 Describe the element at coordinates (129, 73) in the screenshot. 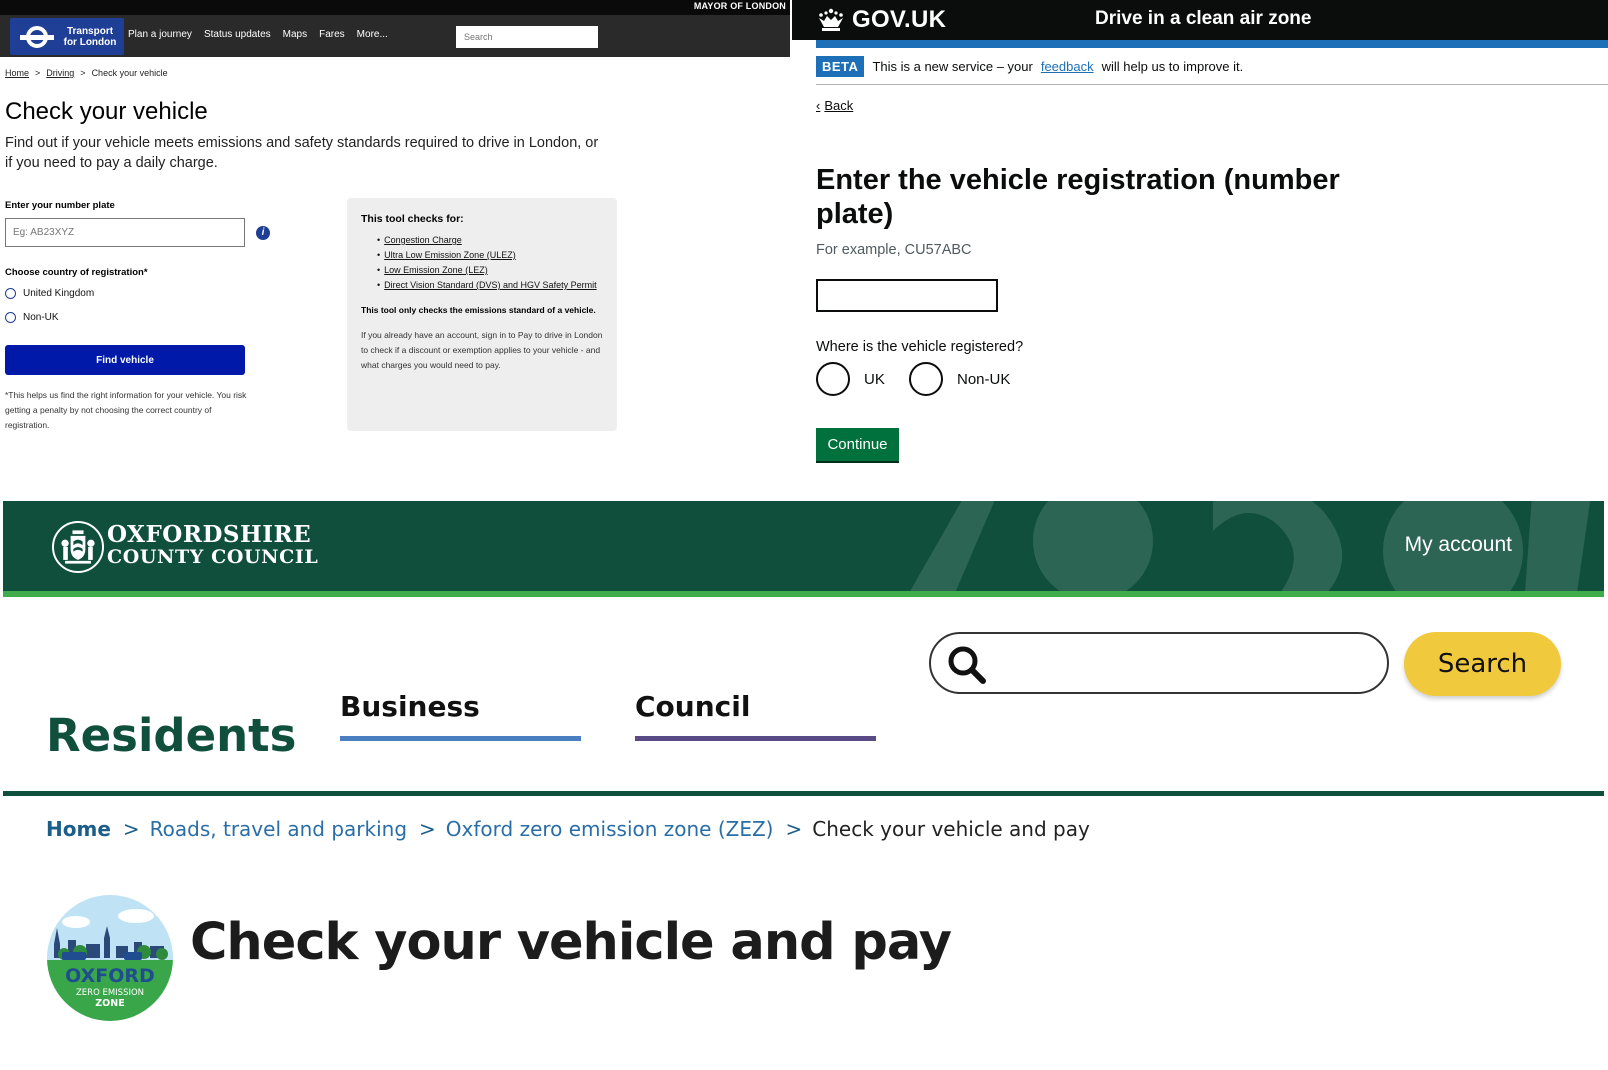

I see `breadcrumb-current: Check your vehicle` at that location.